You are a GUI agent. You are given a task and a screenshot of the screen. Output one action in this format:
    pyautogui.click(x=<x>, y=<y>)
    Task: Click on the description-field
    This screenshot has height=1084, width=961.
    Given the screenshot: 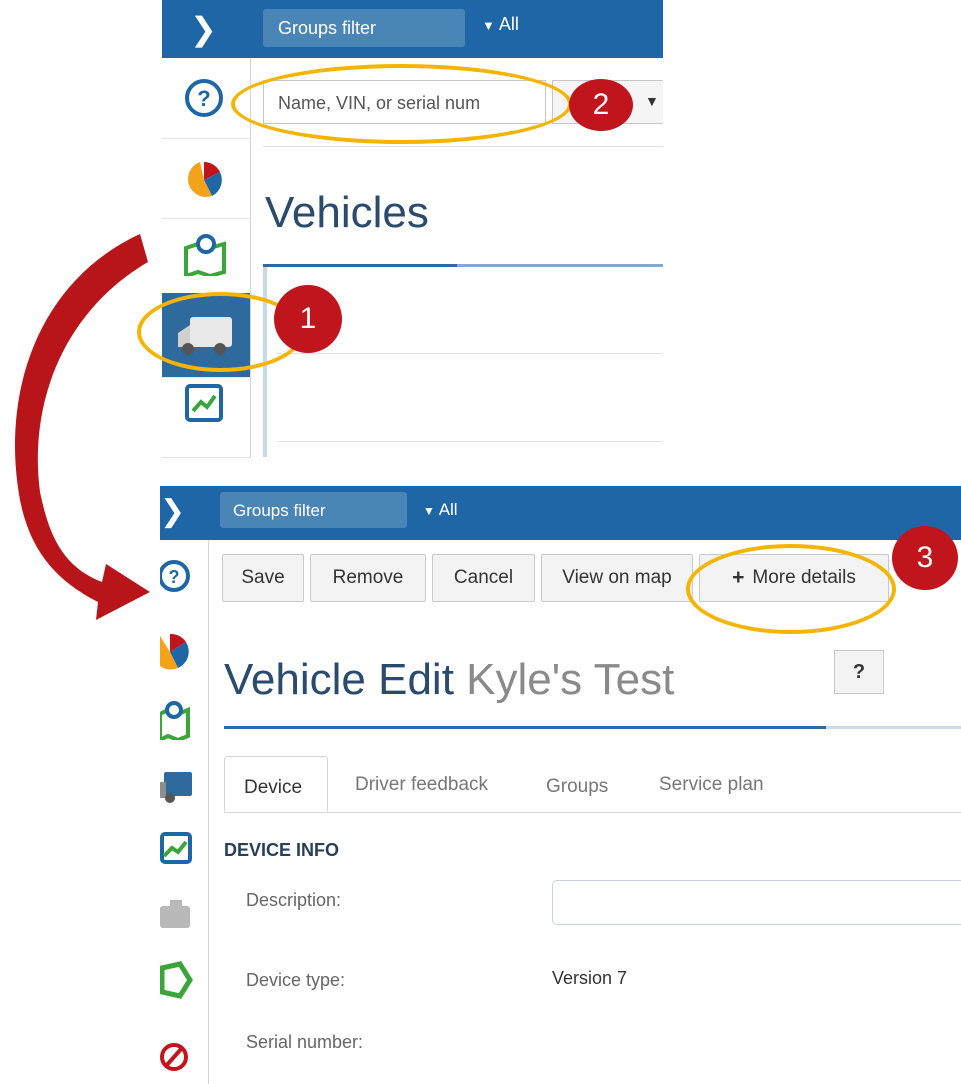 What is the action you would take?
    pyautogui.click(x=756, y=902)
    